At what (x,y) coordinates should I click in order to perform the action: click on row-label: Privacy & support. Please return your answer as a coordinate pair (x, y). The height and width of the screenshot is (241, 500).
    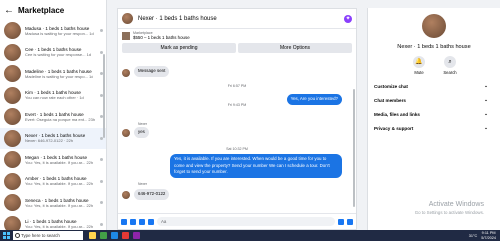
    Looking at the image, I should click on (394, 128).